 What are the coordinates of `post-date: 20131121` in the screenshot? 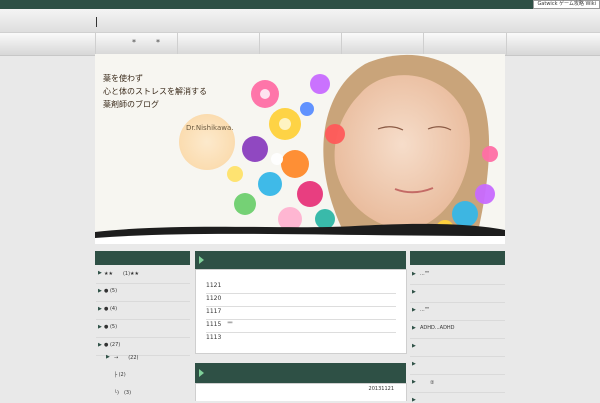 It's located at (381, 389).